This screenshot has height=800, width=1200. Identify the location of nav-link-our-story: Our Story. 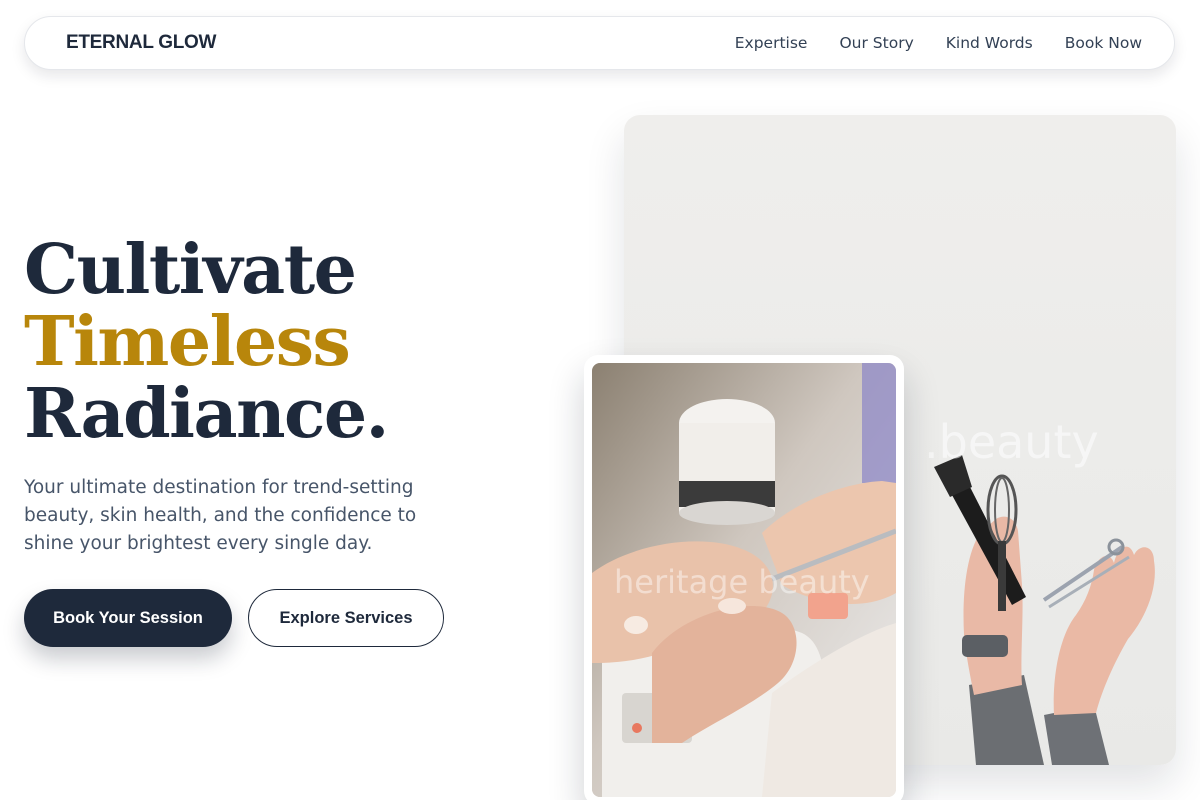
(876, 43).